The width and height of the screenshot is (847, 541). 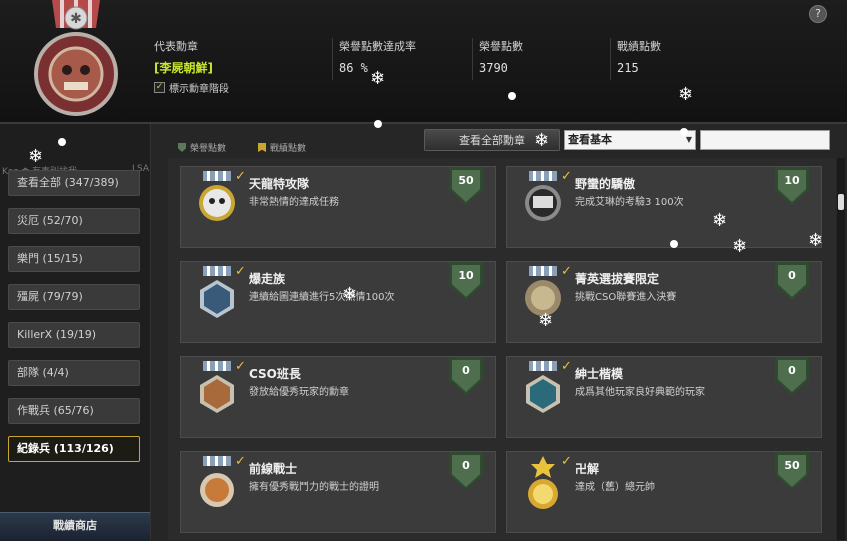 I want to click on record-label: 戰績點數, so click(x=639, y=46).